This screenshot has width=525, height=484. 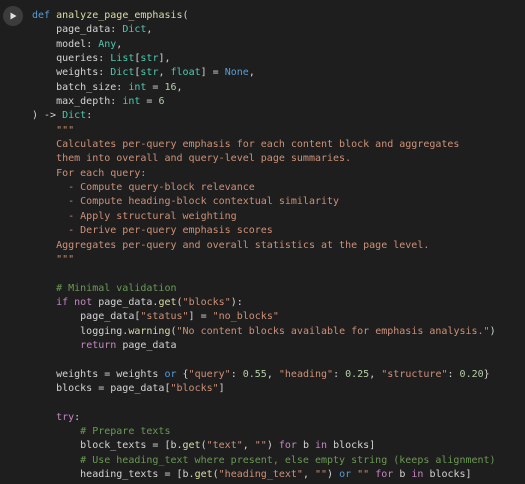 I want to click on code-token: b, so click(x=309, y=446).